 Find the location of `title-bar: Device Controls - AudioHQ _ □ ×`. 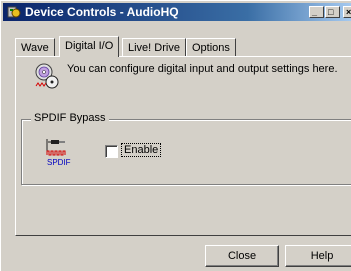

title-bar: Device Controls - AudioHQ _ □ × is located at coordinates (177, 12).